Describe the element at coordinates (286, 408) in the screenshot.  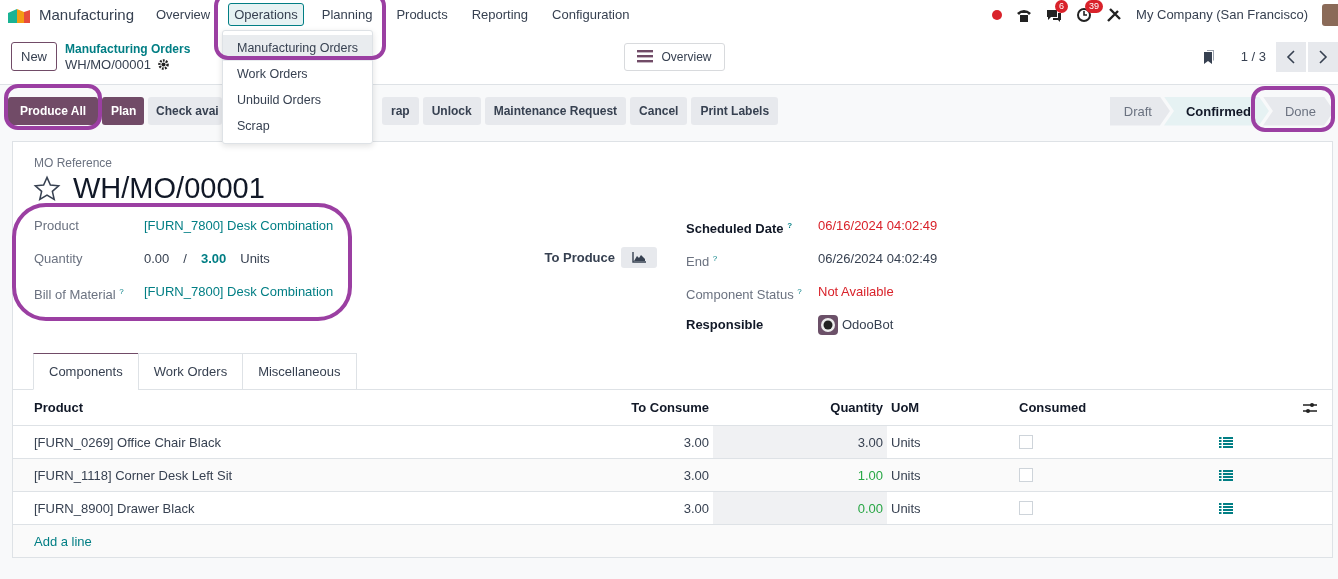
I see `column-header: Product` at that location.